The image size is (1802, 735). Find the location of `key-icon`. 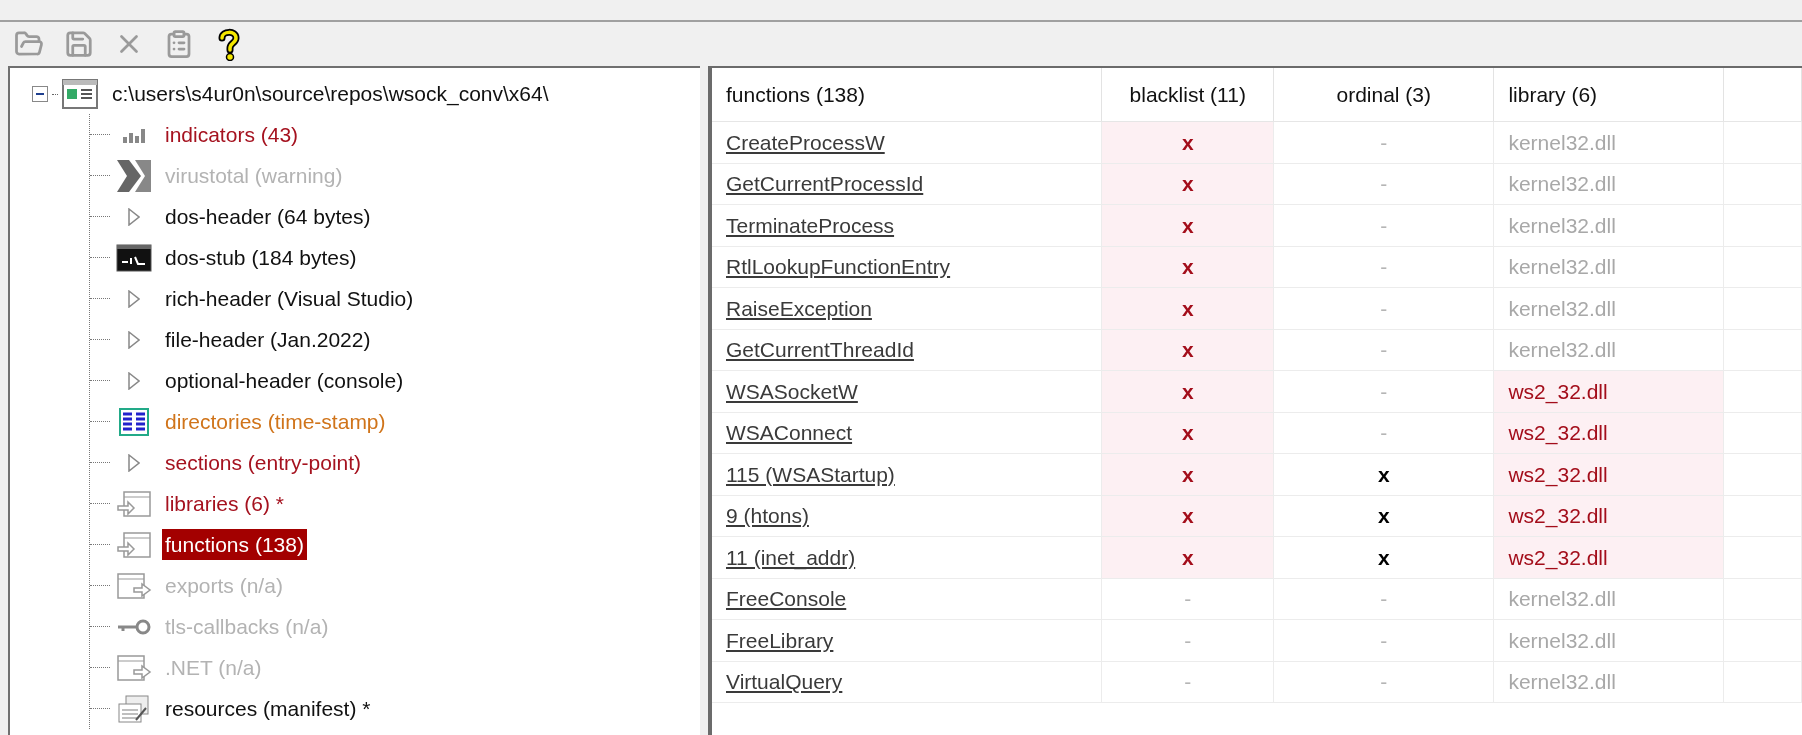

key-icon is located at coordinates (134, 626).